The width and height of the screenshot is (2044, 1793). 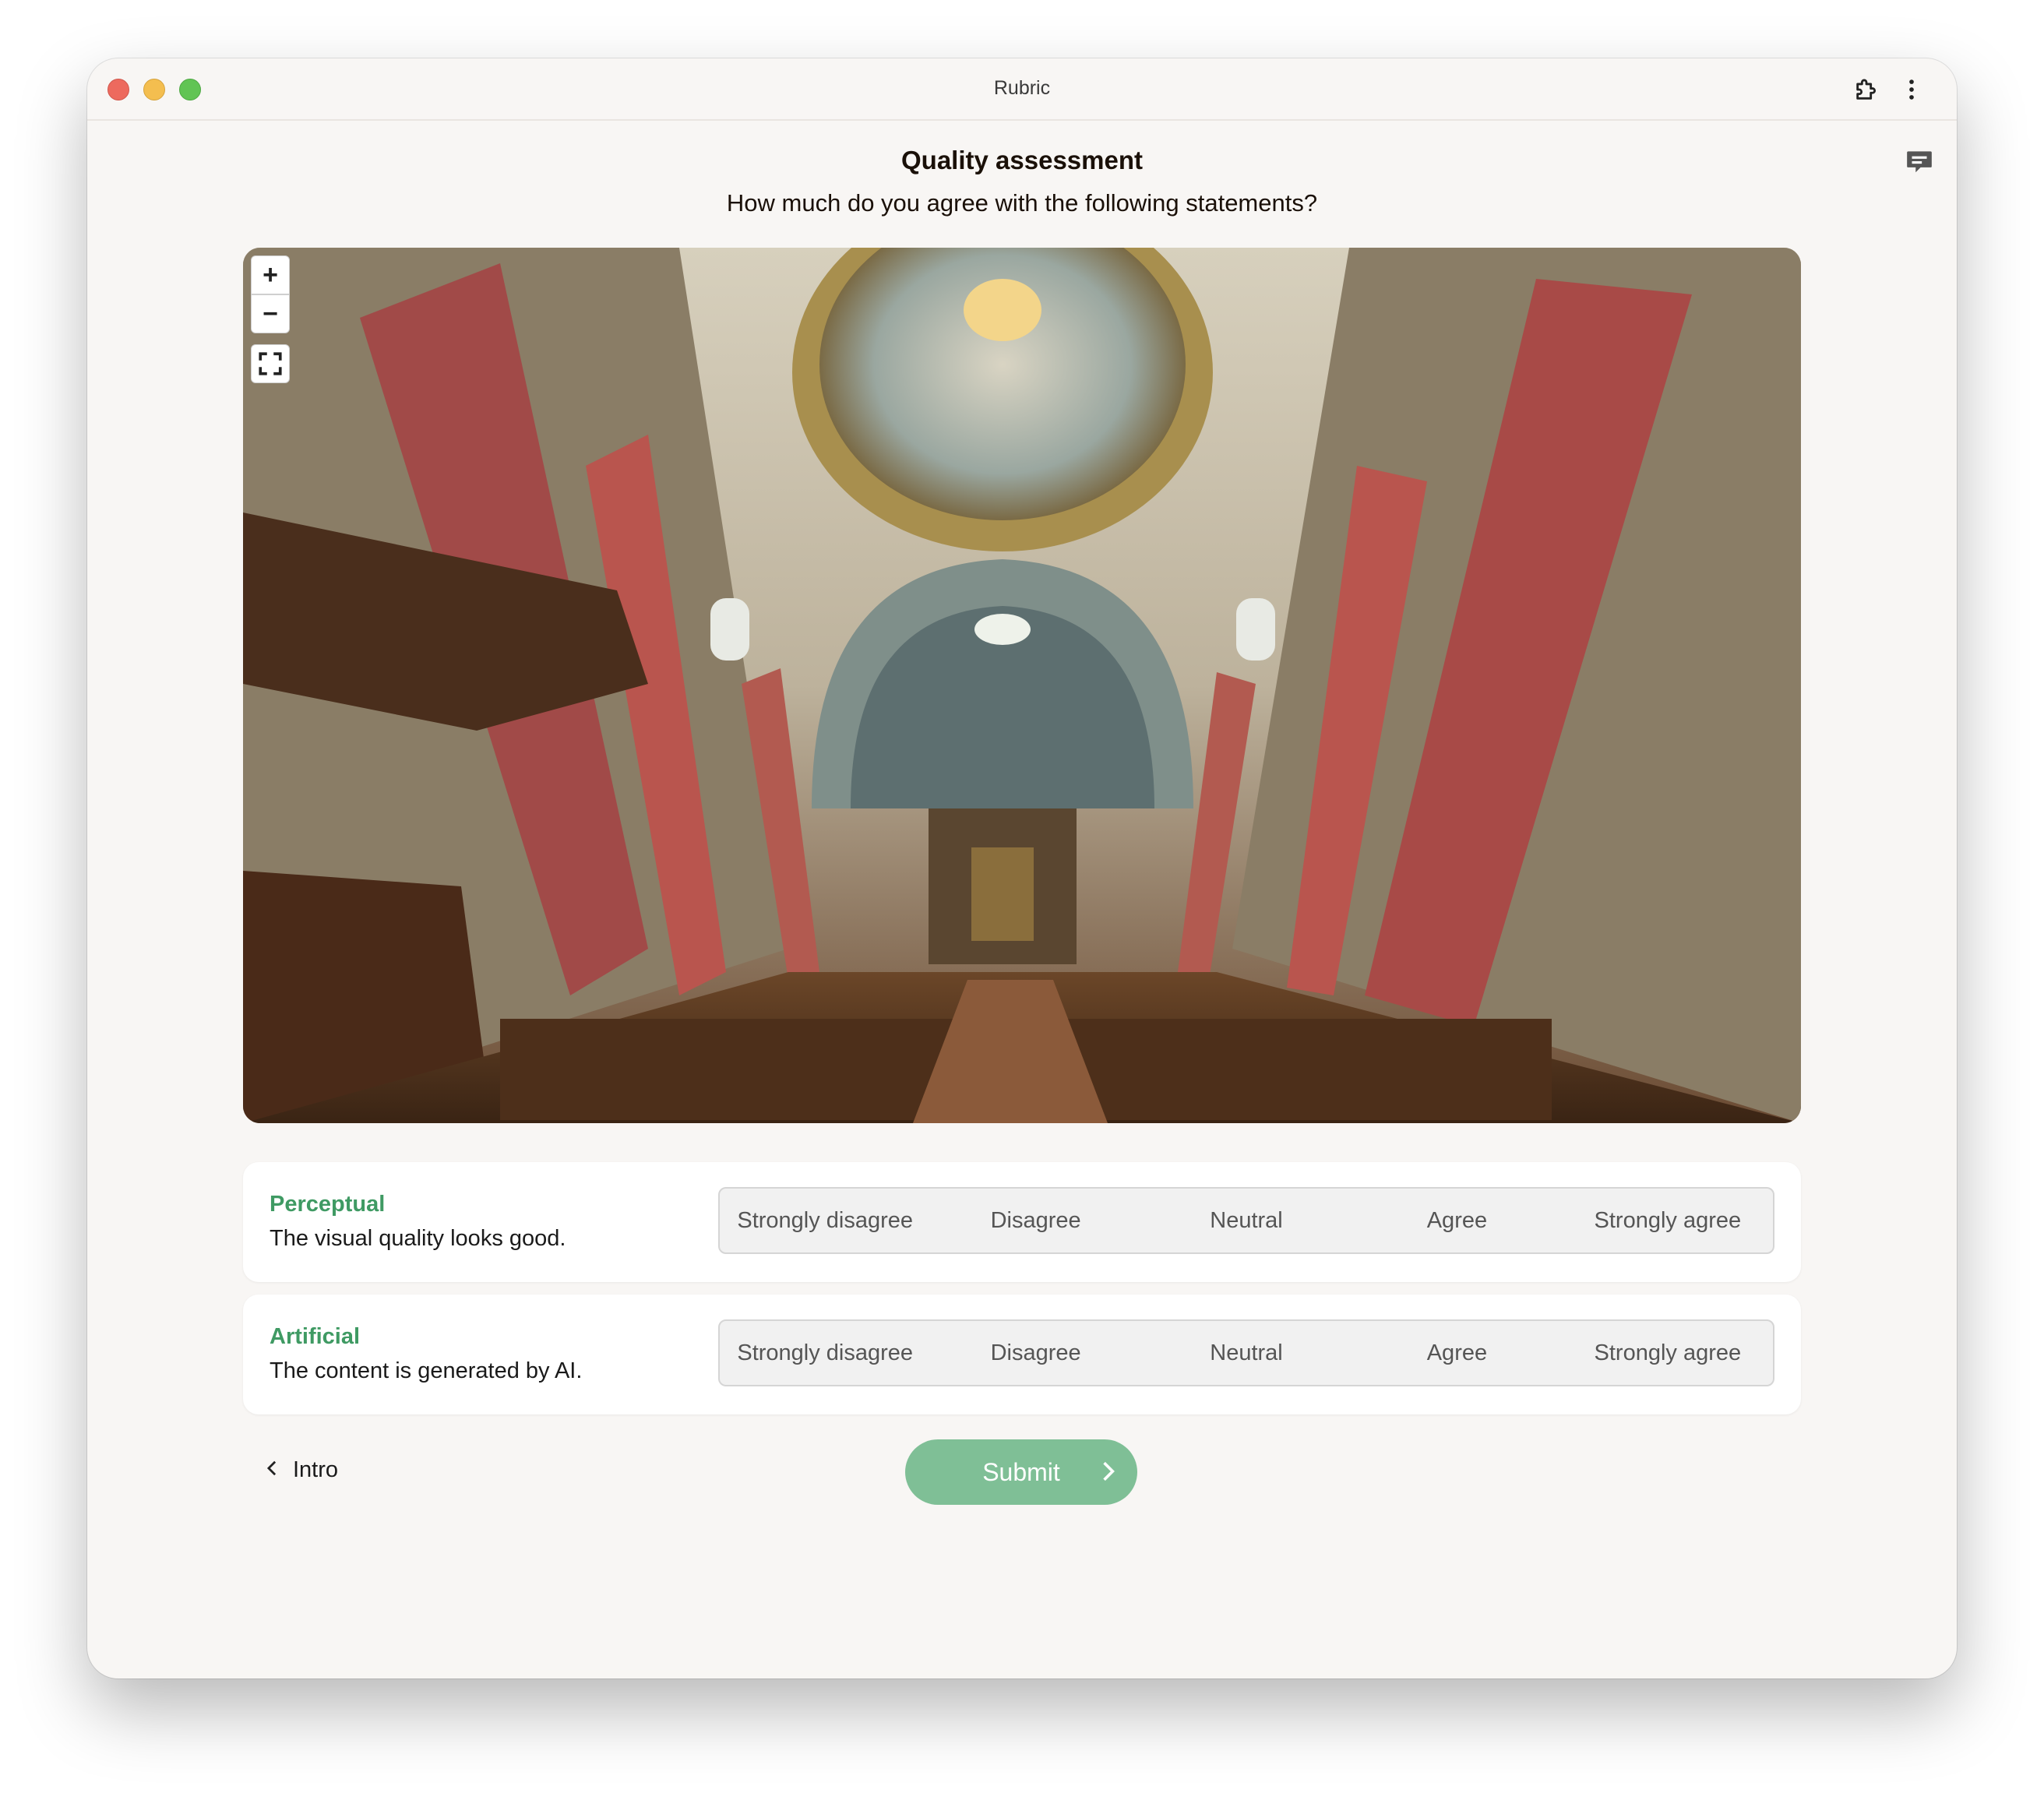 What do you see at coordinates (426, 1370) in the screenshot?
I see `question-statement: The content is generated by AI.` at bounding box center [426, 1370].